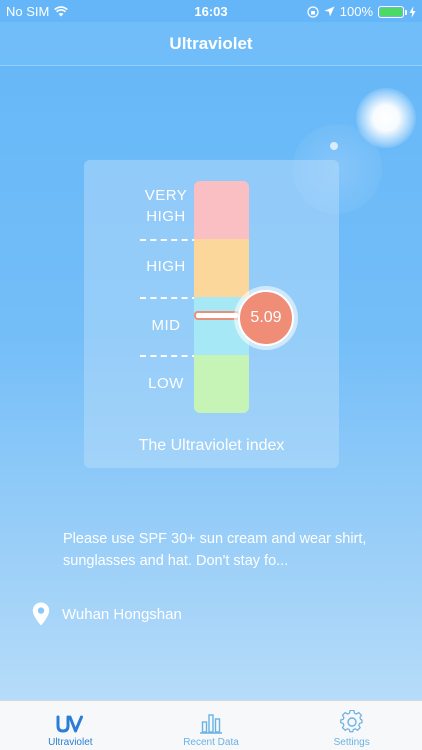  I want to click on tab-recent-data: Recent Data, so click(211, 725).